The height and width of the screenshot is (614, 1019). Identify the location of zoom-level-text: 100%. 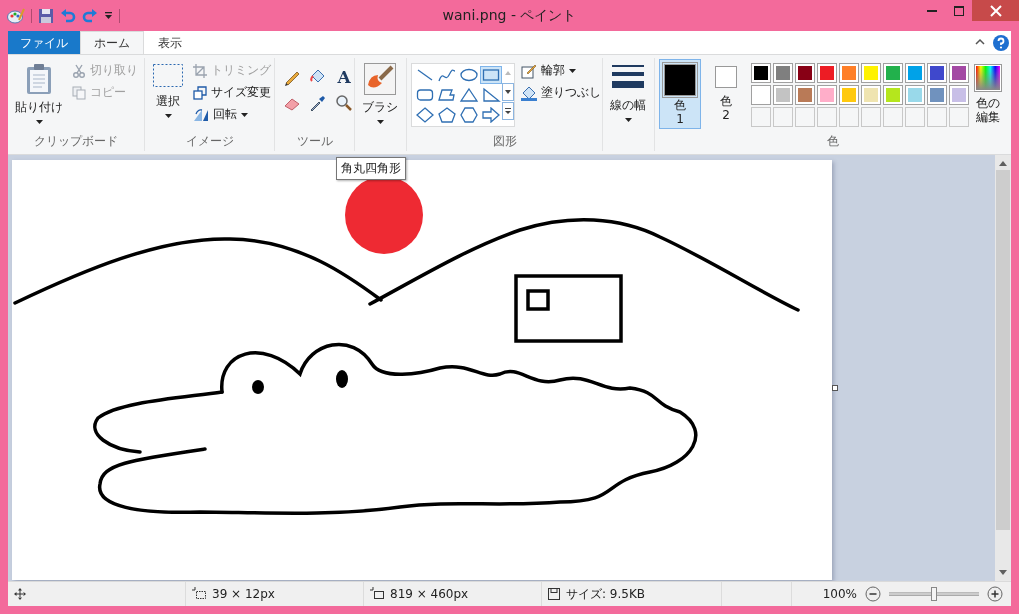
(839, 594).